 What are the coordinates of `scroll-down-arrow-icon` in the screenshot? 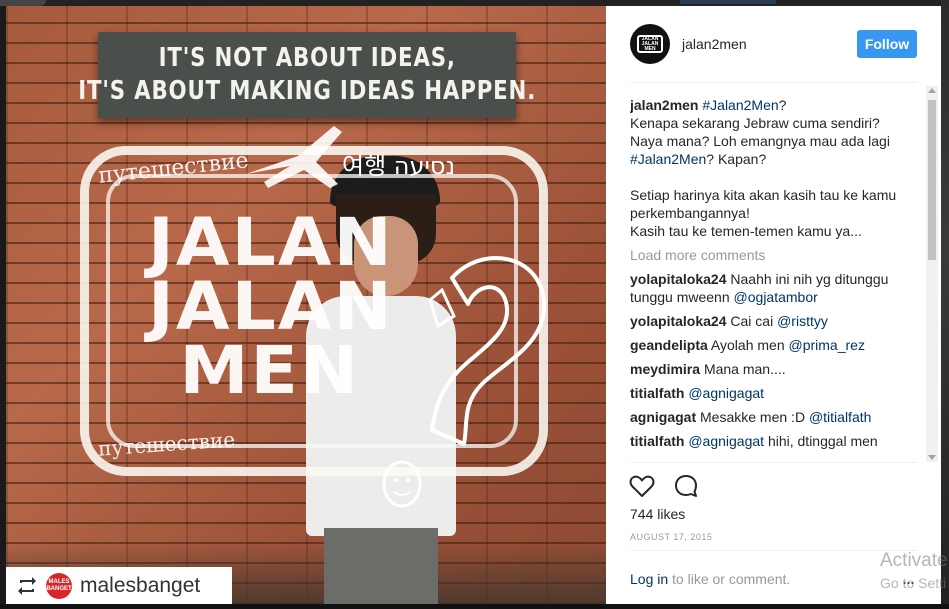 It's located at (932, 457).